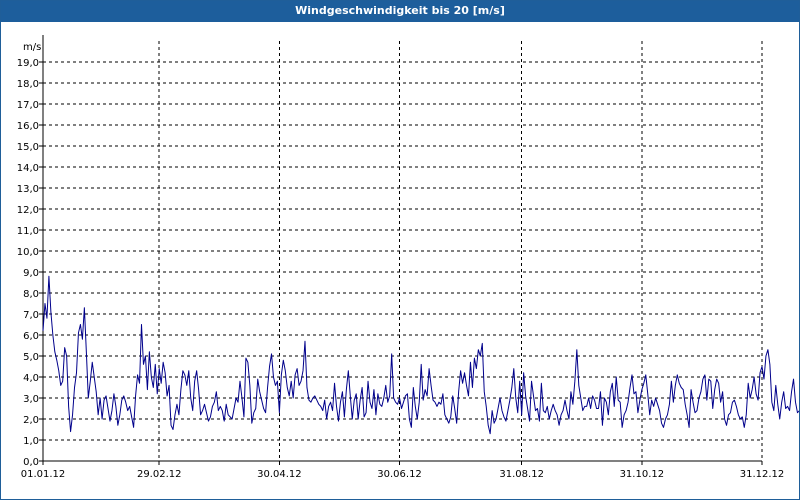 This screenshot has width=800, height=500. Describe the element at coordinates (31, 336) in the screenshot. I see `y-tick-label: 6,0` at that location.